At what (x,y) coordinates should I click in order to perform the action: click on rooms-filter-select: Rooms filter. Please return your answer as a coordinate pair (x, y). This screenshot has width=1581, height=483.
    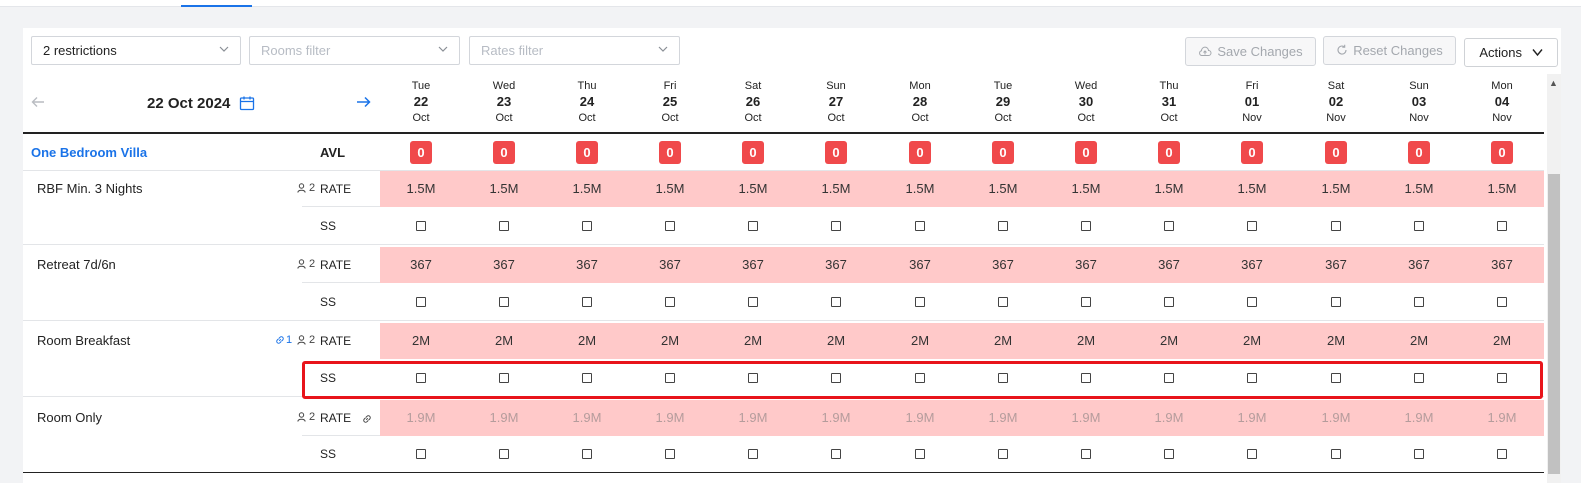
    Looking at the image, I should click on (354, 50).